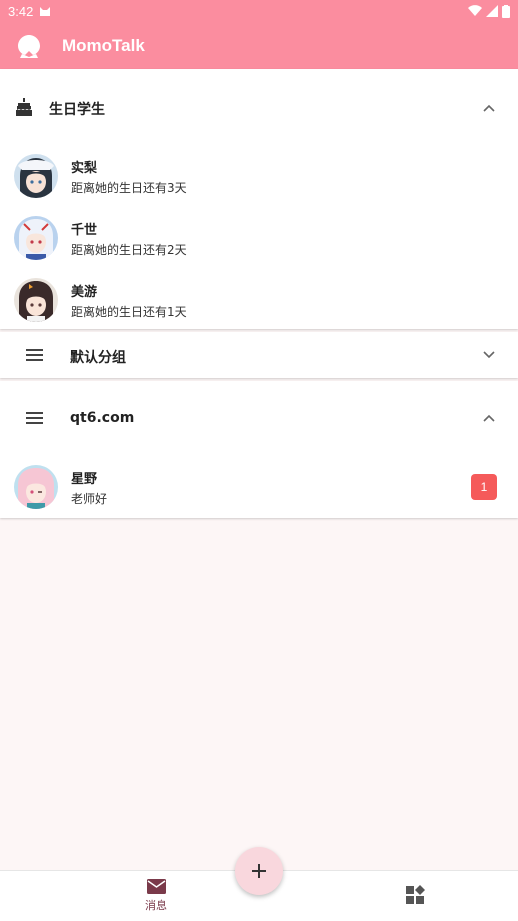 The image size is (518, 921). Describe the element at coordinates (259, 238) in the screenshot. I see `birthday-student-row: 千世 距离她的生日还有2天` at that location.